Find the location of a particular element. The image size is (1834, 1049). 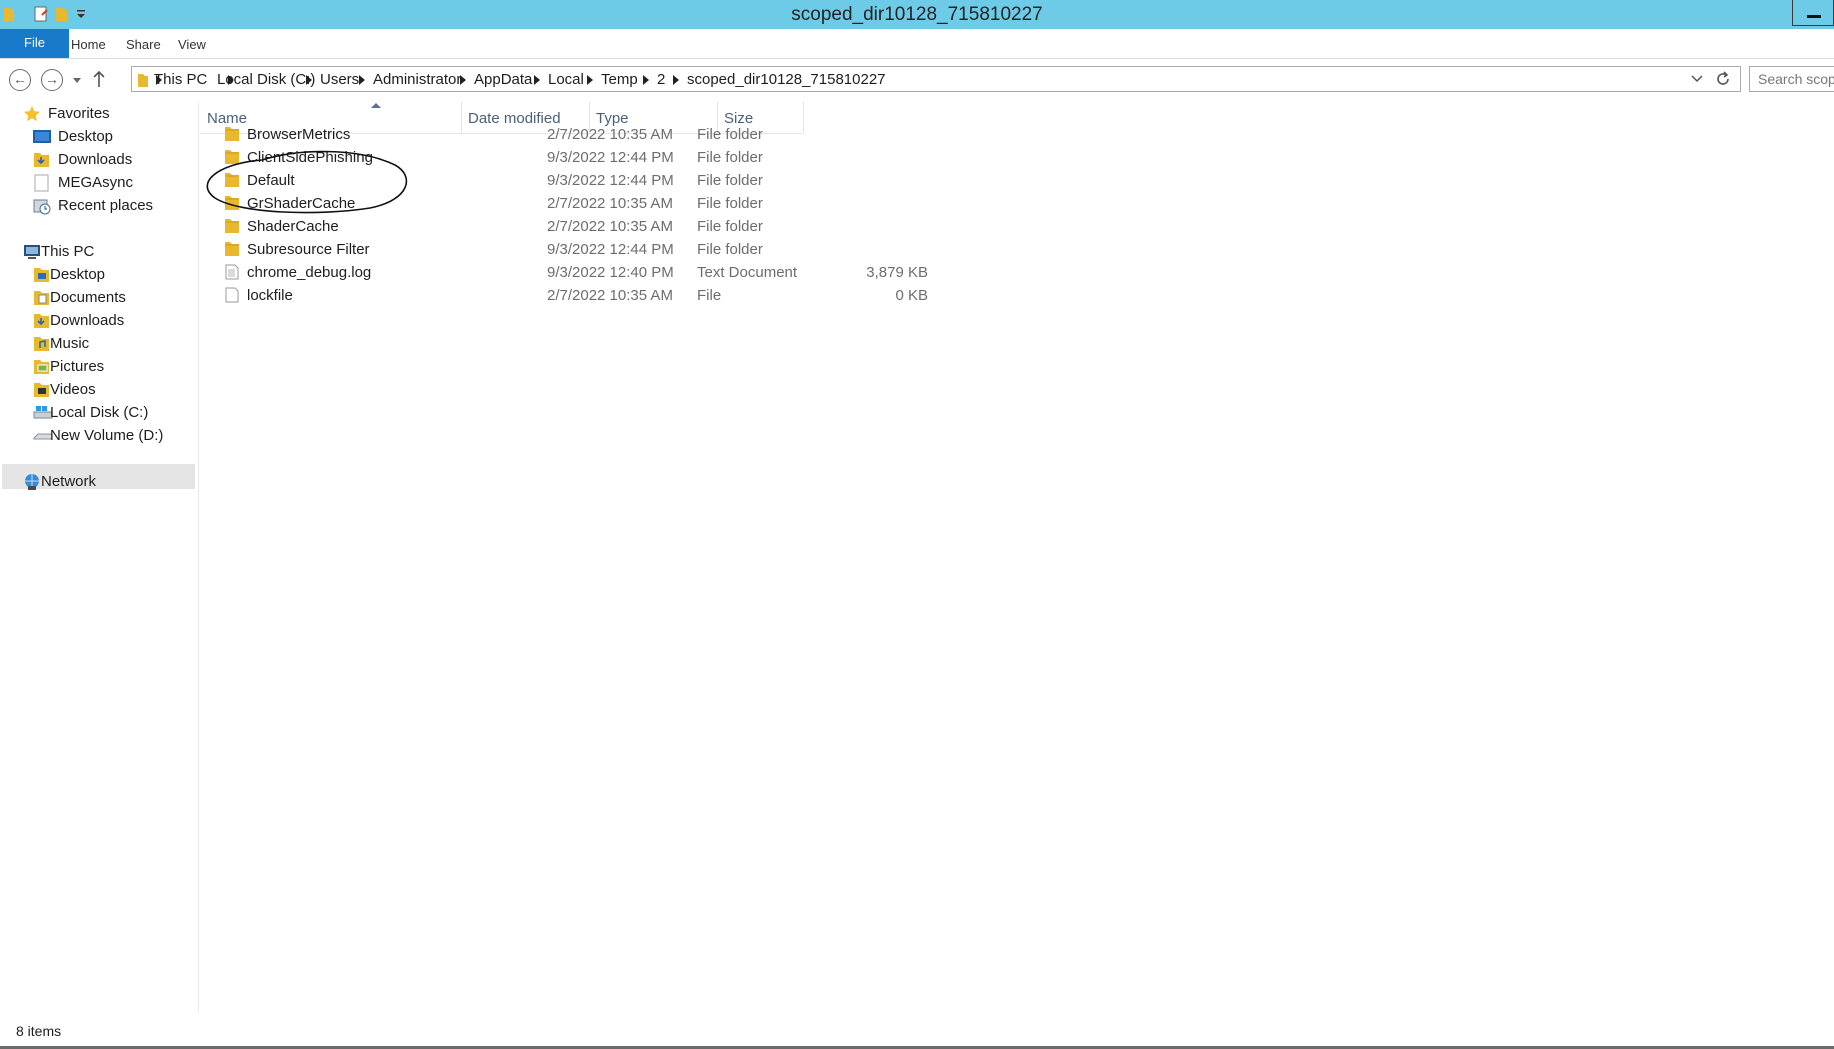

item-count: 8 items is located at coordinates (39, 1031).